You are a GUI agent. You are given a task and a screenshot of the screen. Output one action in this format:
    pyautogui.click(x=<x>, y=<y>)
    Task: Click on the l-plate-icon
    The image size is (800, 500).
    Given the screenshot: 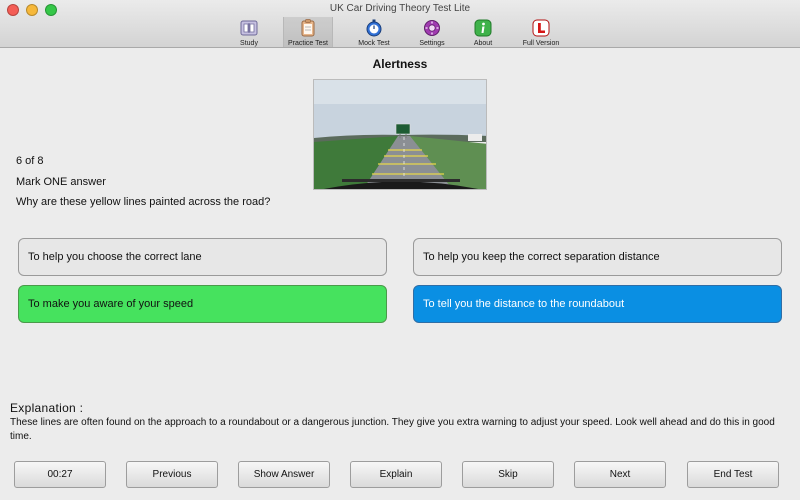 What is the action you would take?
    pyautogui.click(x=541, y=28)
    